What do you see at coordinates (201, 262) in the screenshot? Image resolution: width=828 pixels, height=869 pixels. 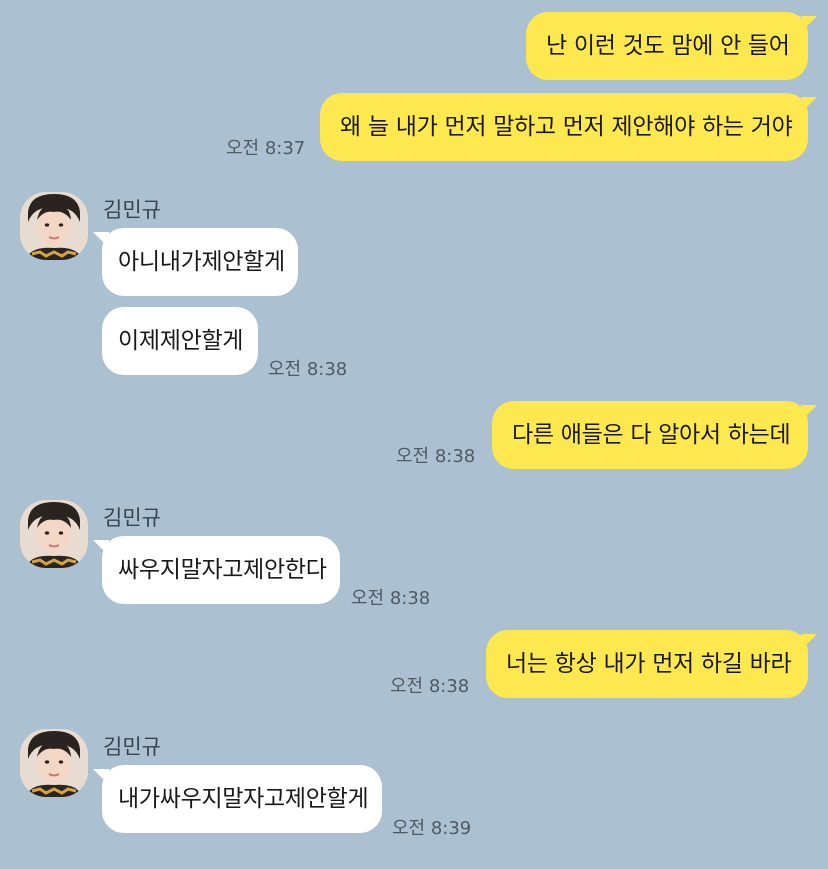 I see `message-text: 아니내가제안할게` at bounding box center [201, 262].